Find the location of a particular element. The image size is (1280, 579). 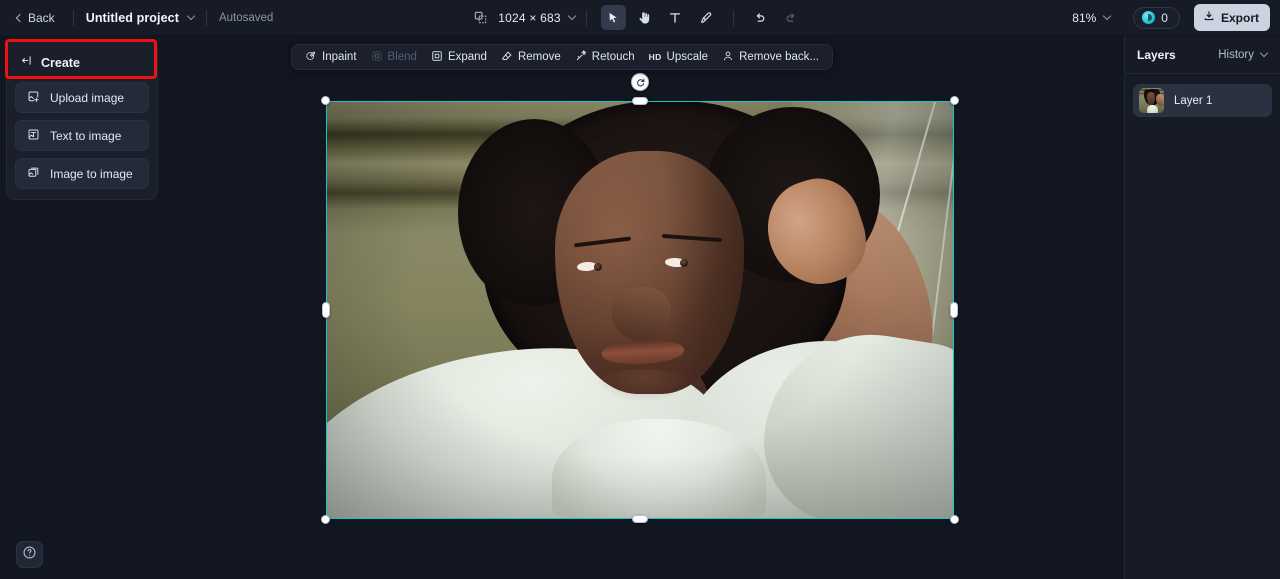

upload-image-label: Upload image is located at coordinates (87, 97).